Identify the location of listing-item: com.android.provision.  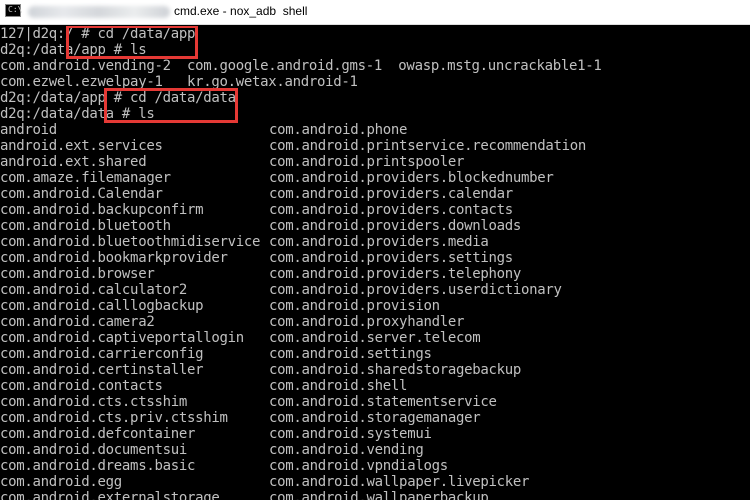
(354, 306).